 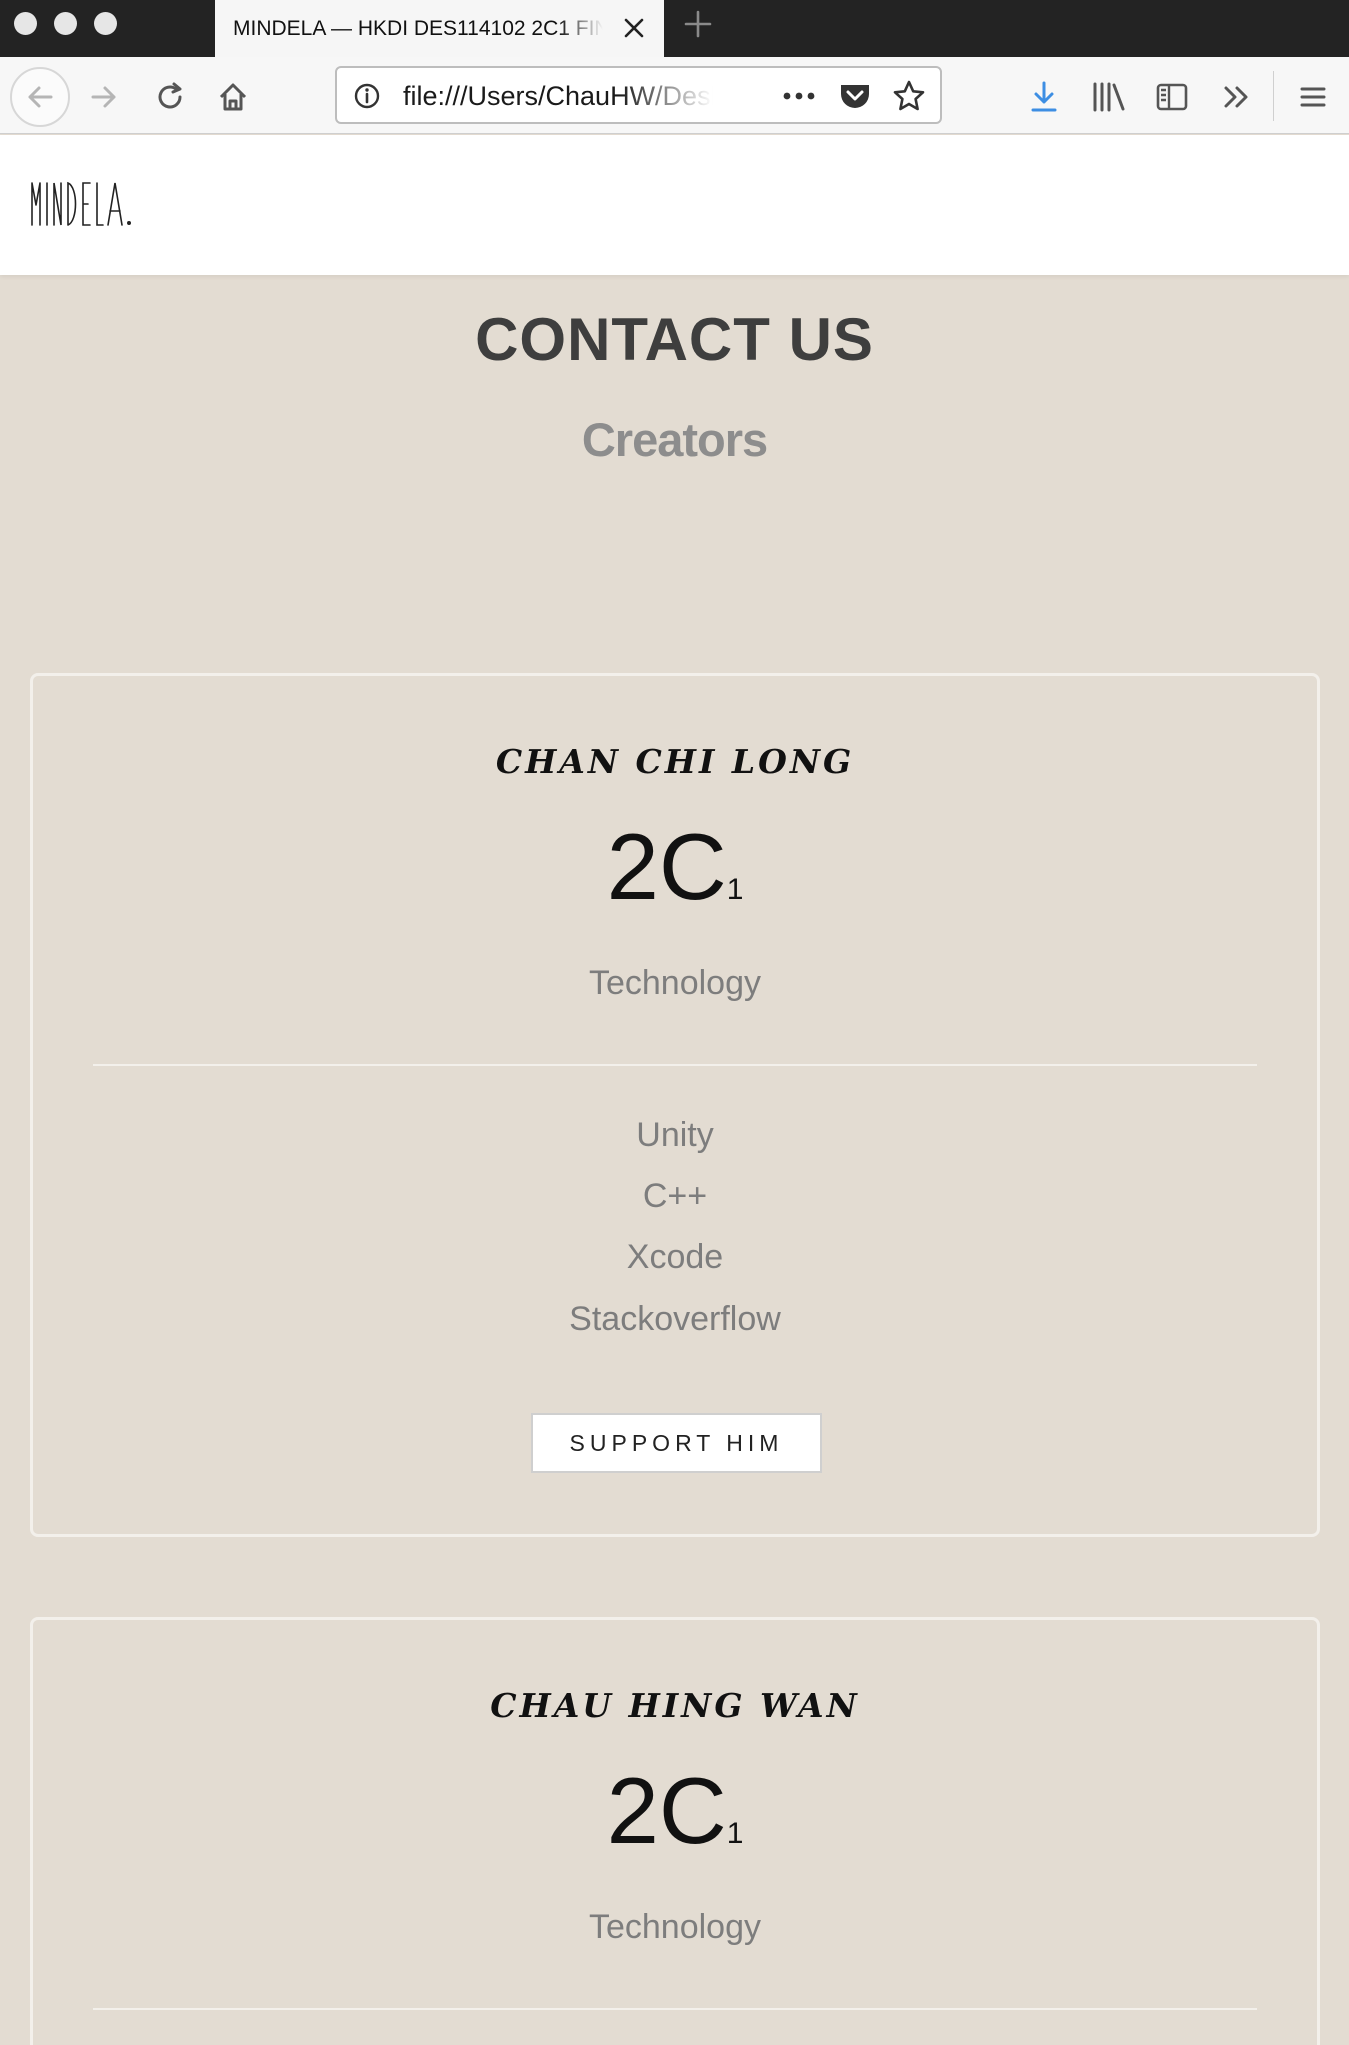 What do you see at coordinates (634, 28) in the screenshot?
I see `close-tab-icon` at bounding box center [634, 28].